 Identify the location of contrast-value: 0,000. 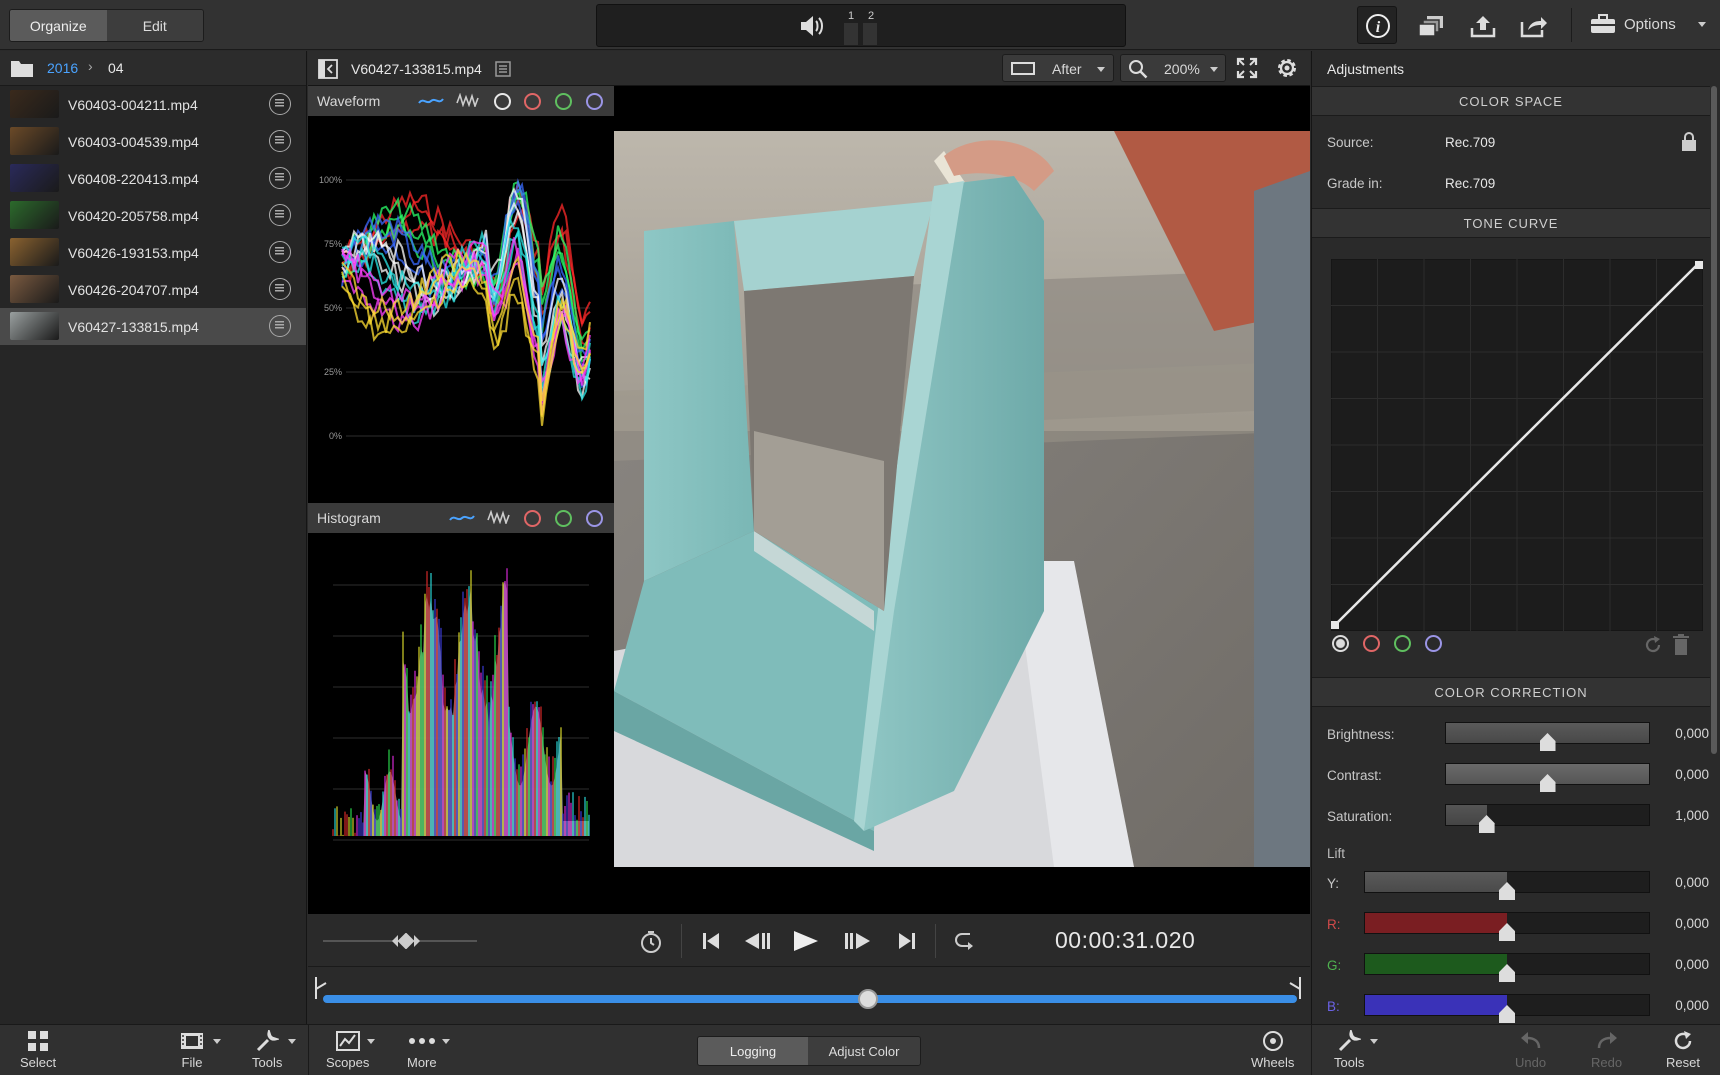
(1685, 774).